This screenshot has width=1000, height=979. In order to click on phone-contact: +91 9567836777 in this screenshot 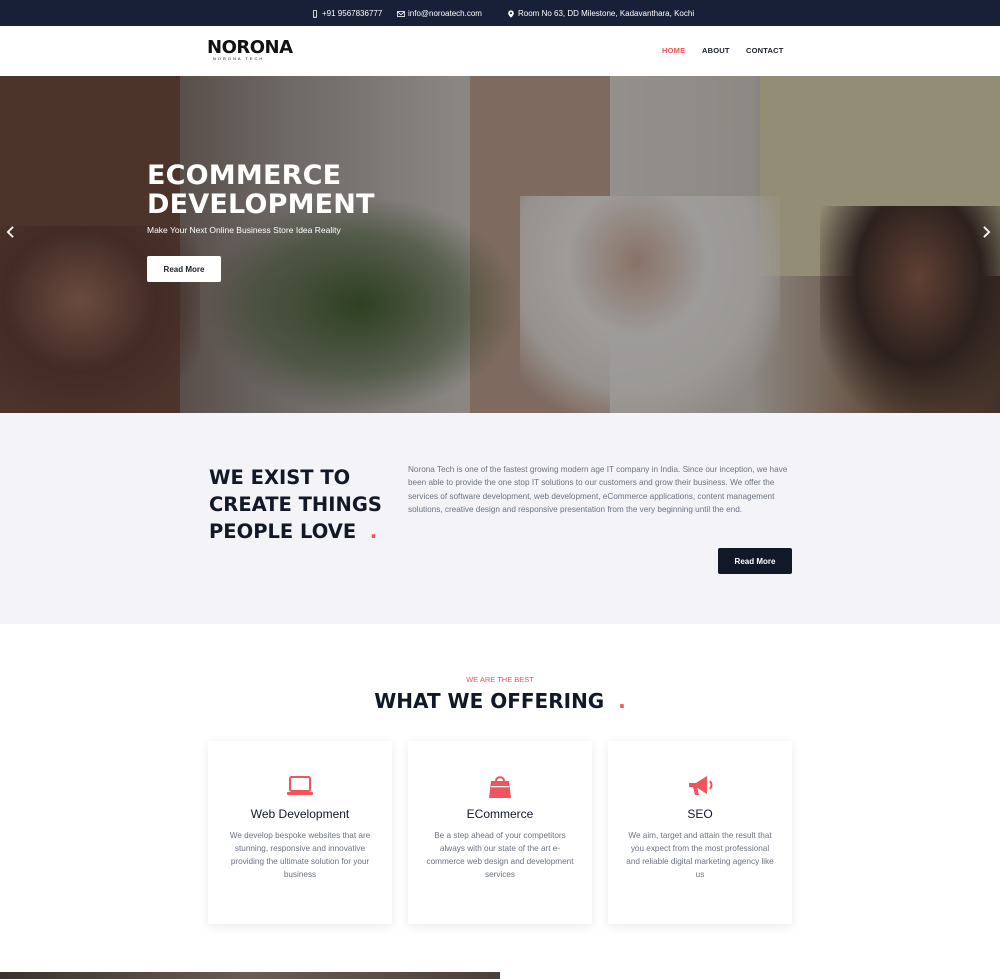, I will do `click(346, 13)`.